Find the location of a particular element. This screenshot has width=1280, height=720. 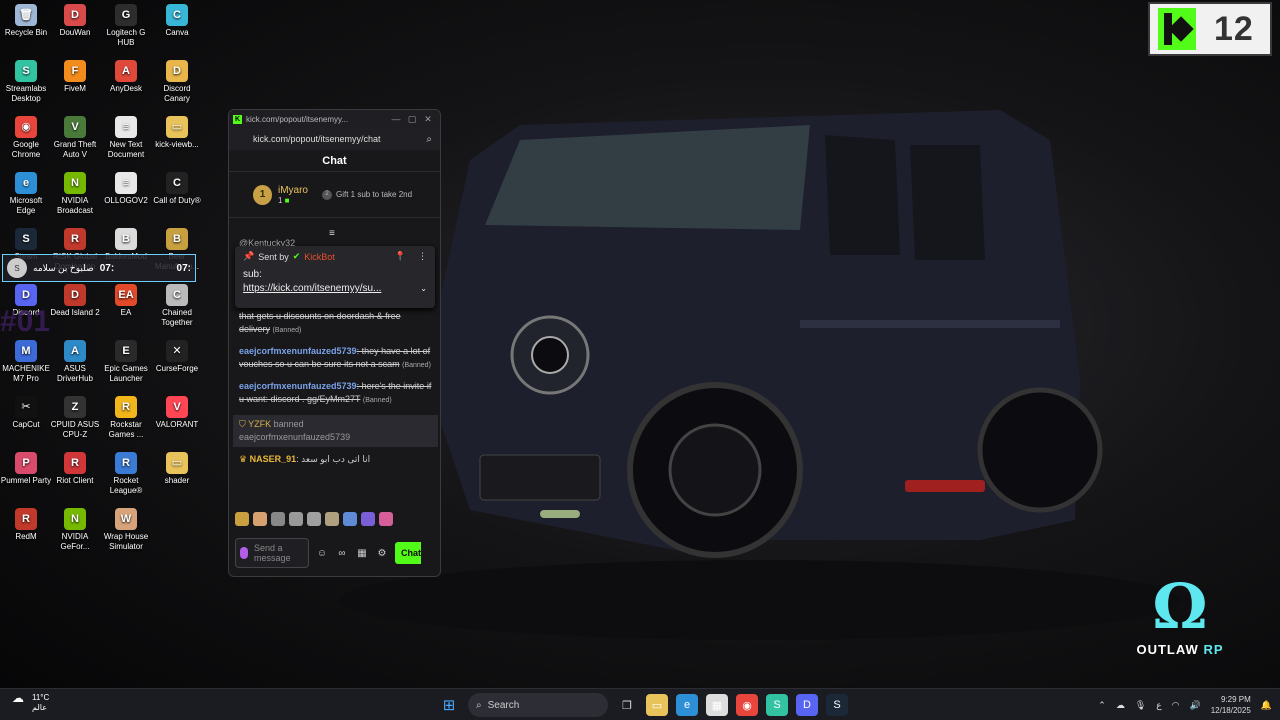

desktop-icon: N NVIDIA Broadcast is located at coordinates (75, 194).